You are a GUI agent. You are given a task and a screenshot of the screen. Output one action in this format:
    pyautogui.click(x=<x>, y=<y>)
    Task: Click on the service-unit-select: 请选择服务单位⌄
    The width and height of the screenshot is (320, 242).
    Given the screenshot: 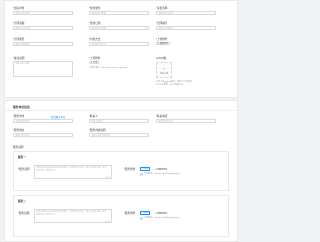 What is the action you would take?
    pyautogui.click(x=43, y=121)
    